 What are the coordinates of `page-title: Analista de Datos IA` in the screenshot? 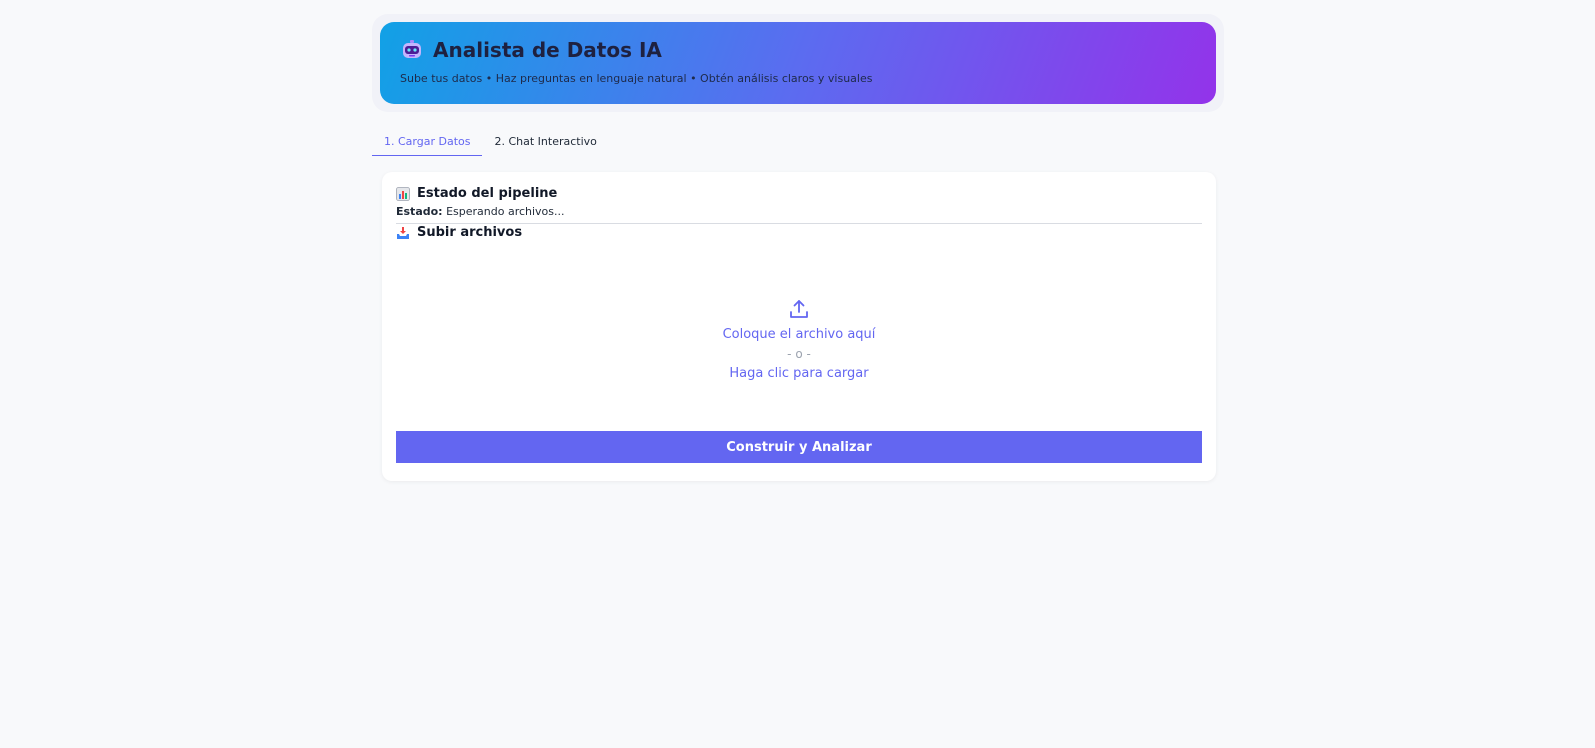 It's located at (547, 50).